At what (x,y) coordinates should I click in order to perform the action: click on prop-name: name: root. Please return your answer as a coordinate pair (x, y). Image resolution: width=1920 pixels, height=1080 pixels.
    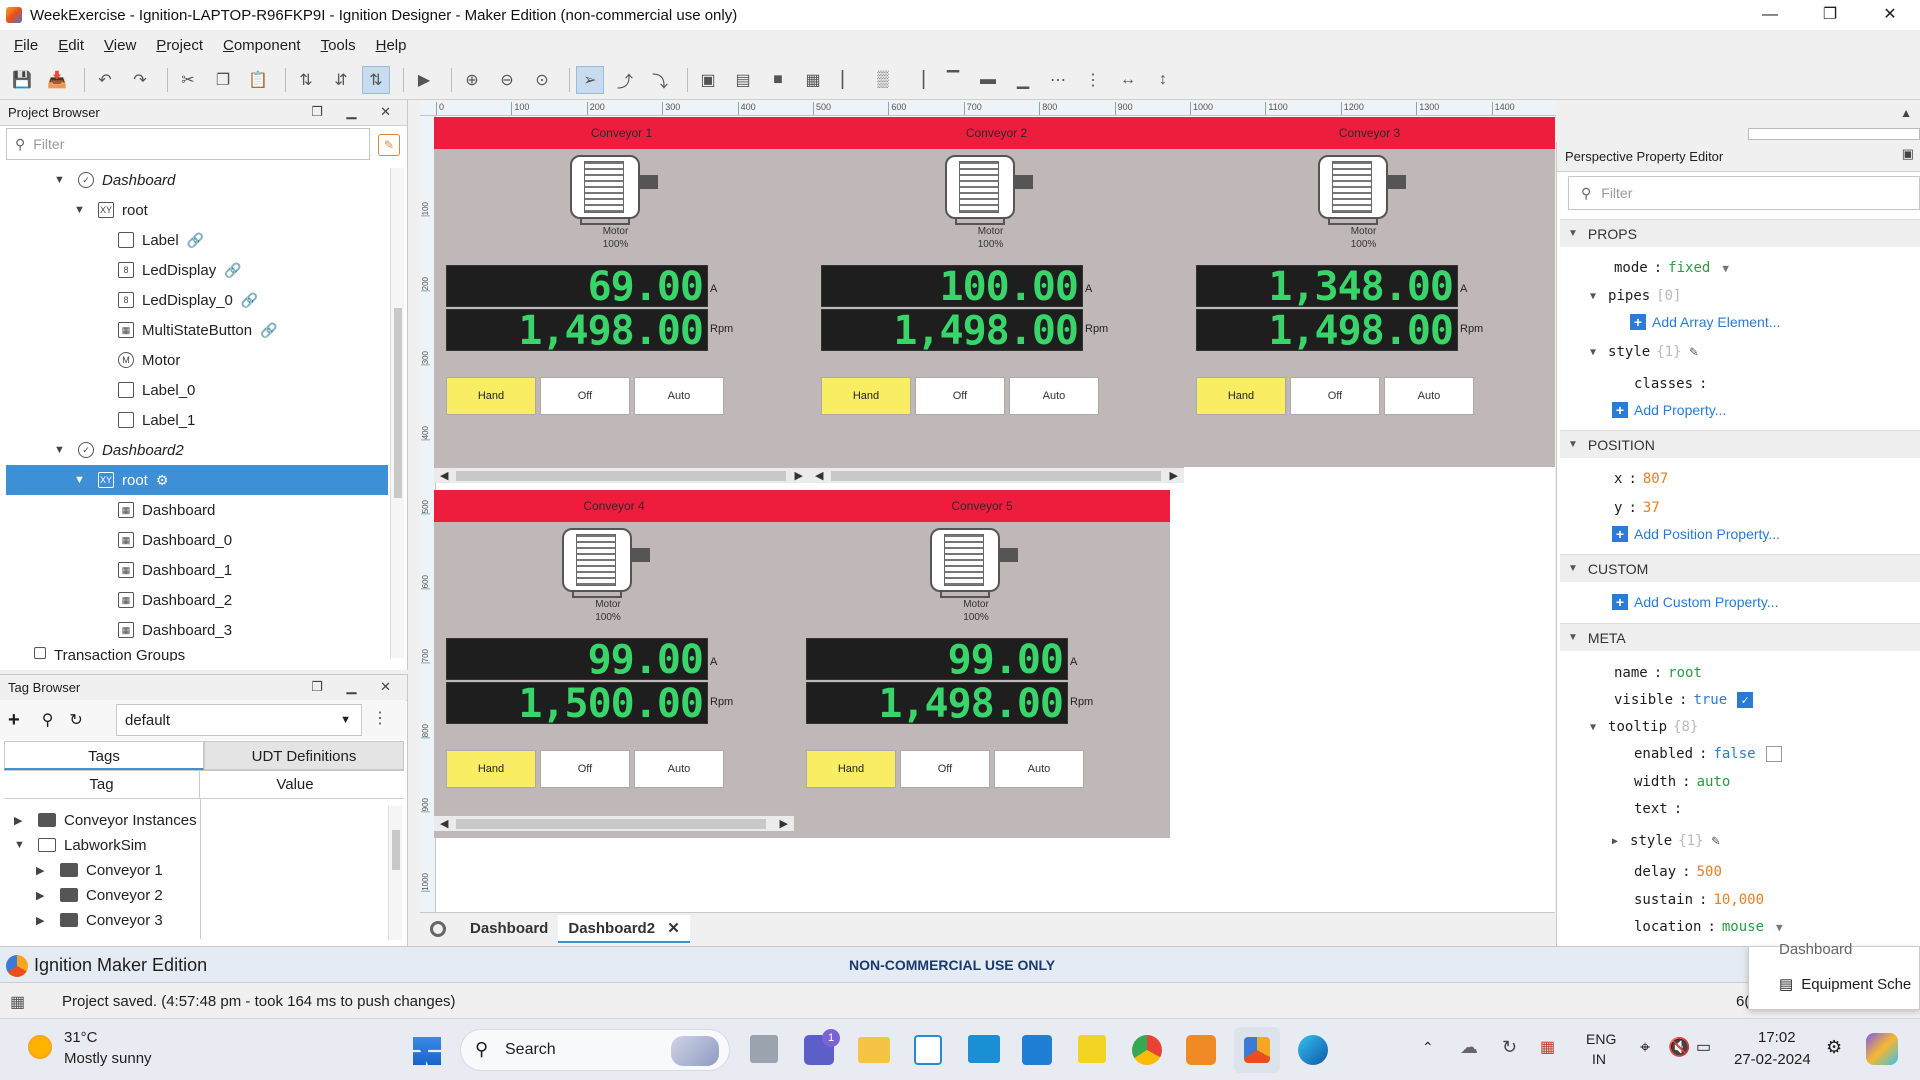
    Looking at the image, I should click on (1658, 673).